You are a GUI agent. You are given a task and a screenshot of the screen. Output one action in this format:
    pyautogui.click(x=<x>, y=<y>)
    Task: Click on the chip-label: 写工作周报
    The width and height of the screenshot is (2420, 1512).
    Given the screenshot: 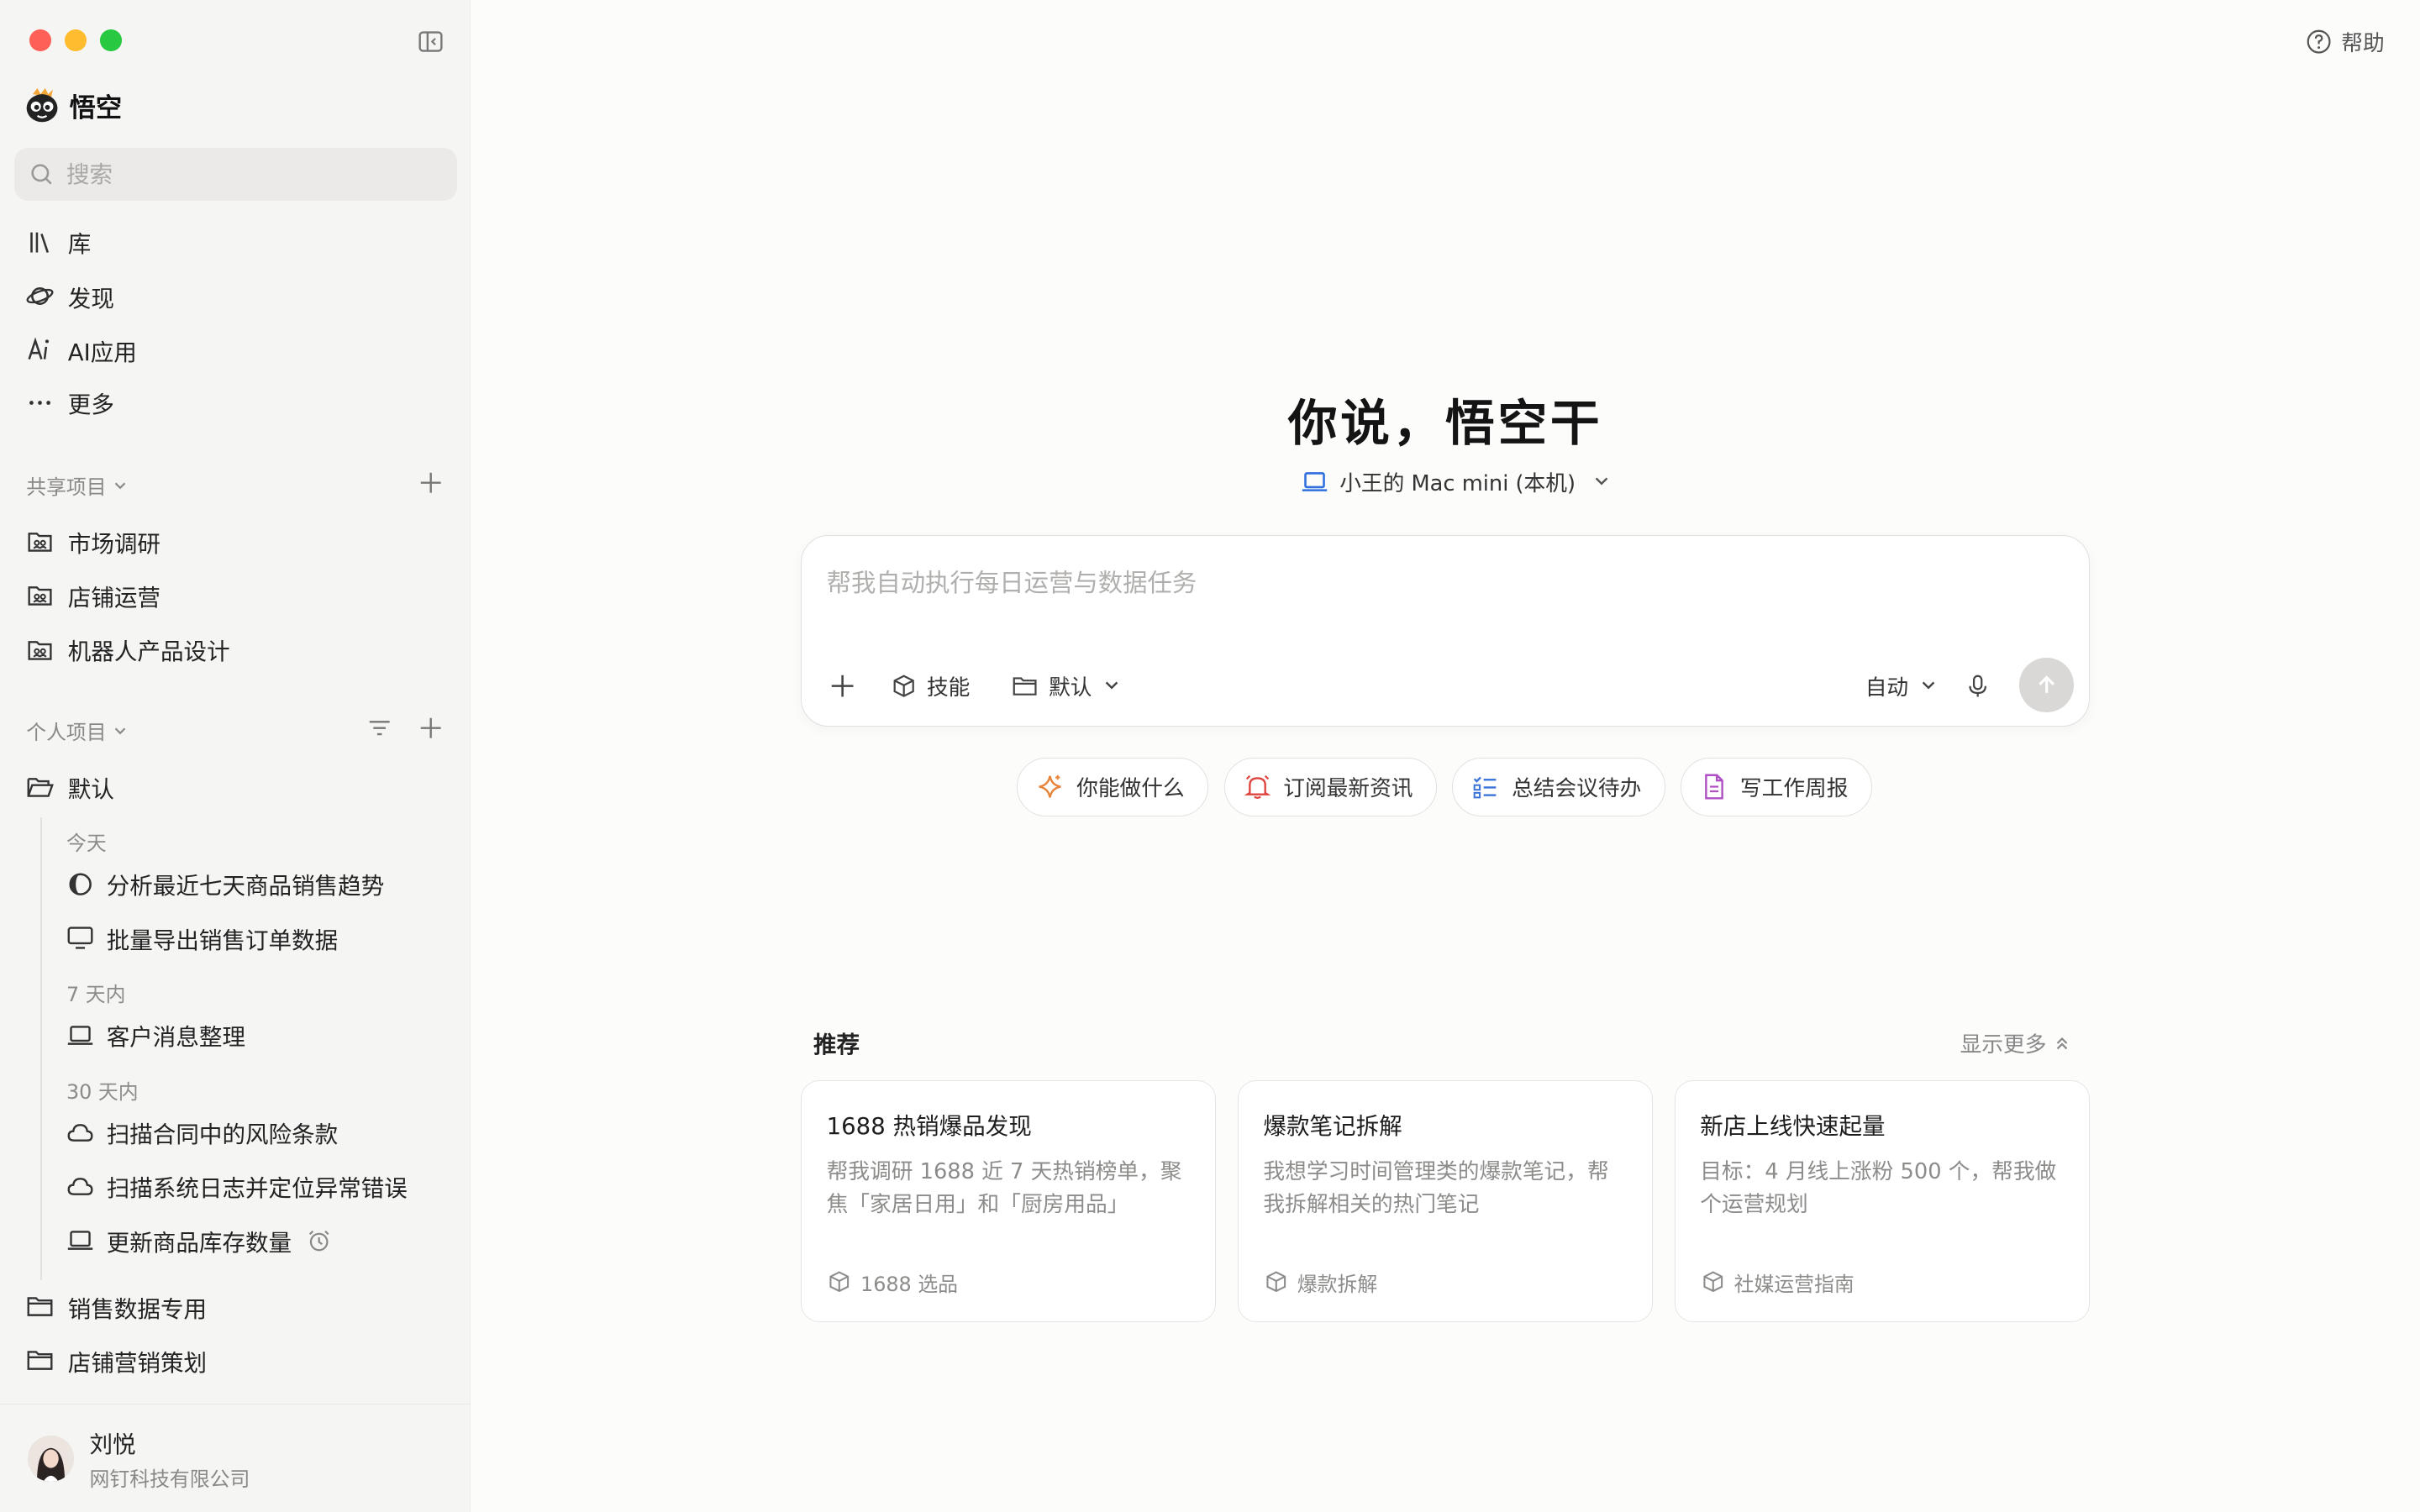 What is the action you would take?
    pyautogui.click(x=1794, y=789)
    